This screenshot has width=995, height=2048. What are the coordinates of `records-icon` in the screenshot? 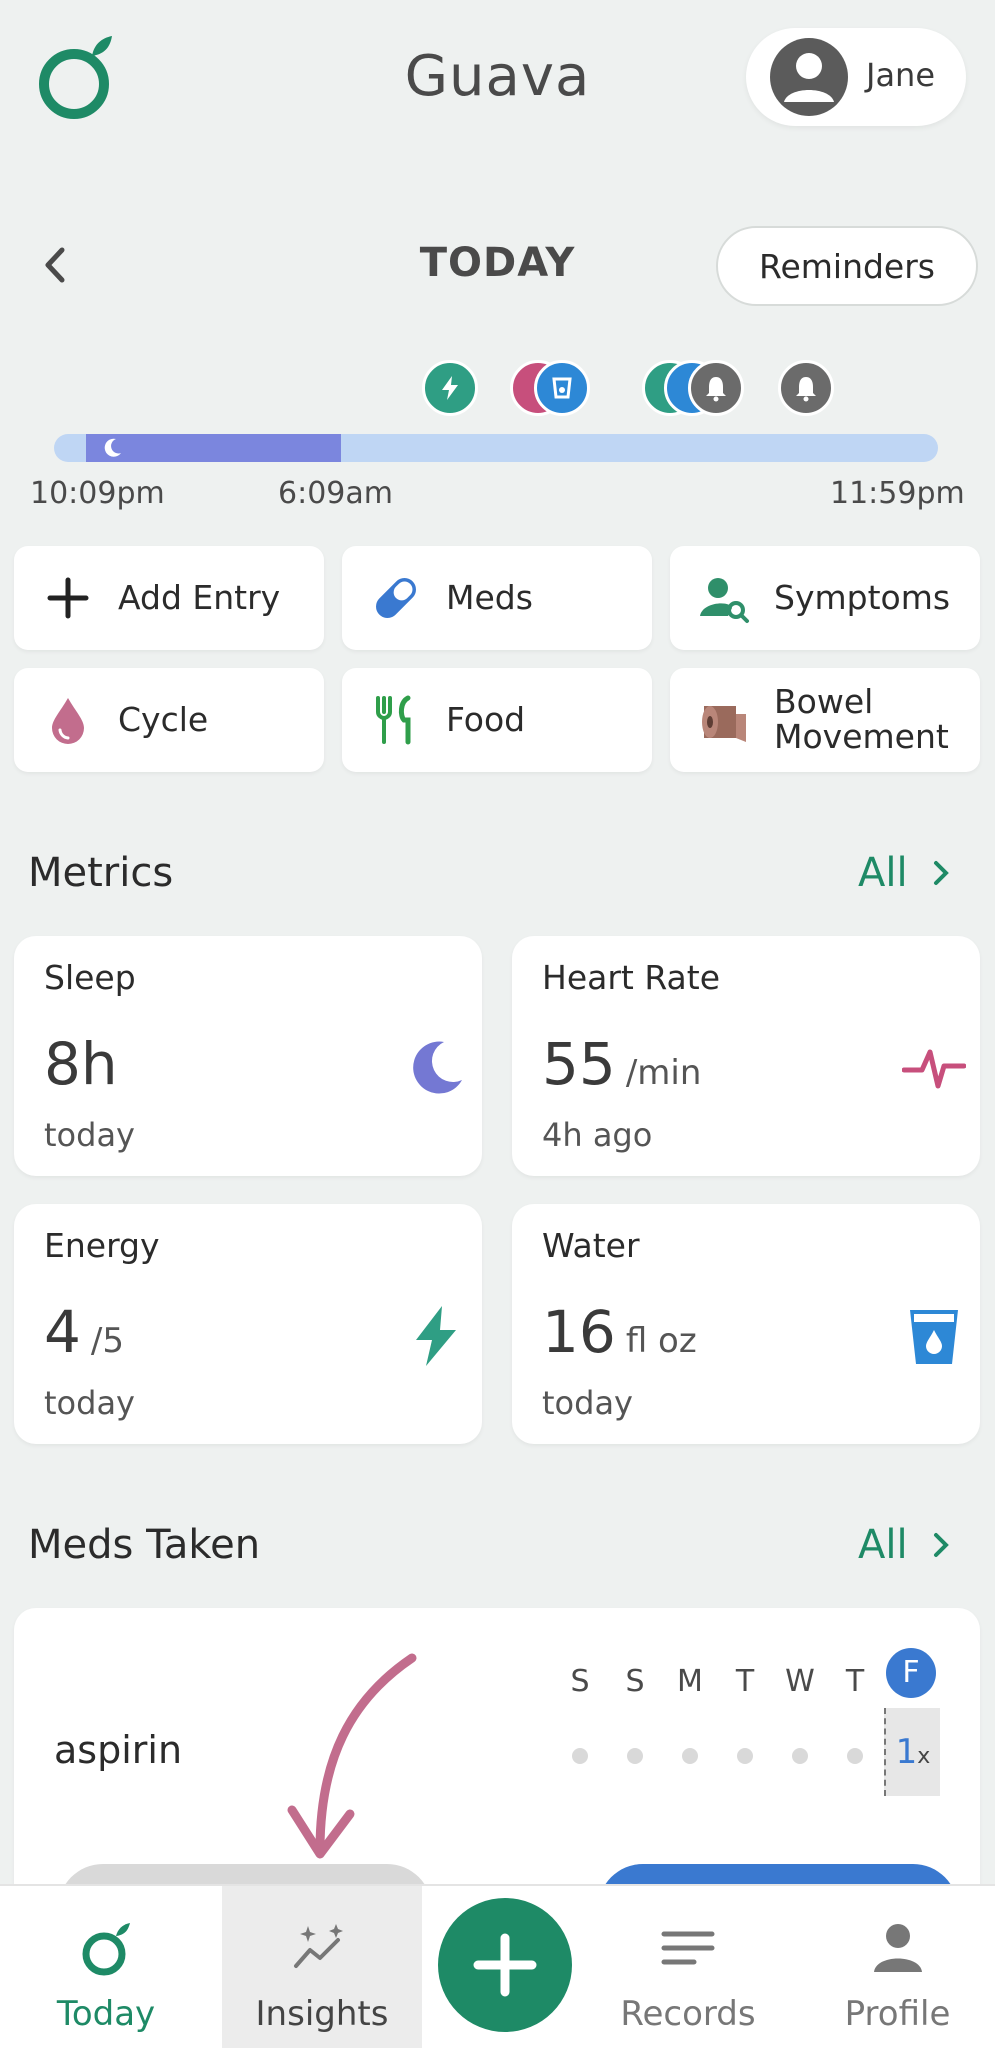 It's located at (688, 1948).